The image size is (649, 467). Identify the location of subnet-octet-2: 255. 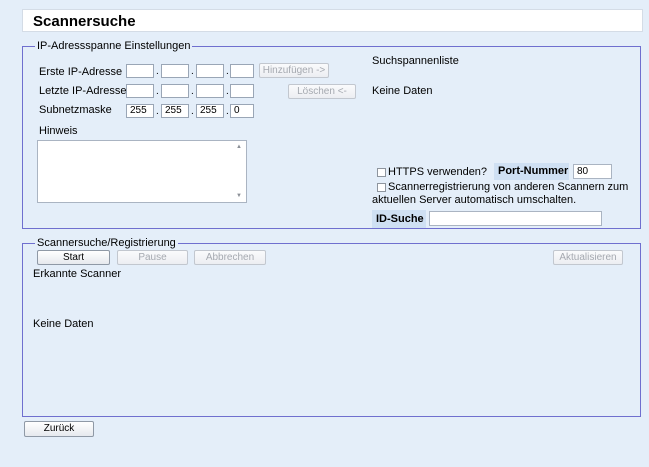
(175, 111).